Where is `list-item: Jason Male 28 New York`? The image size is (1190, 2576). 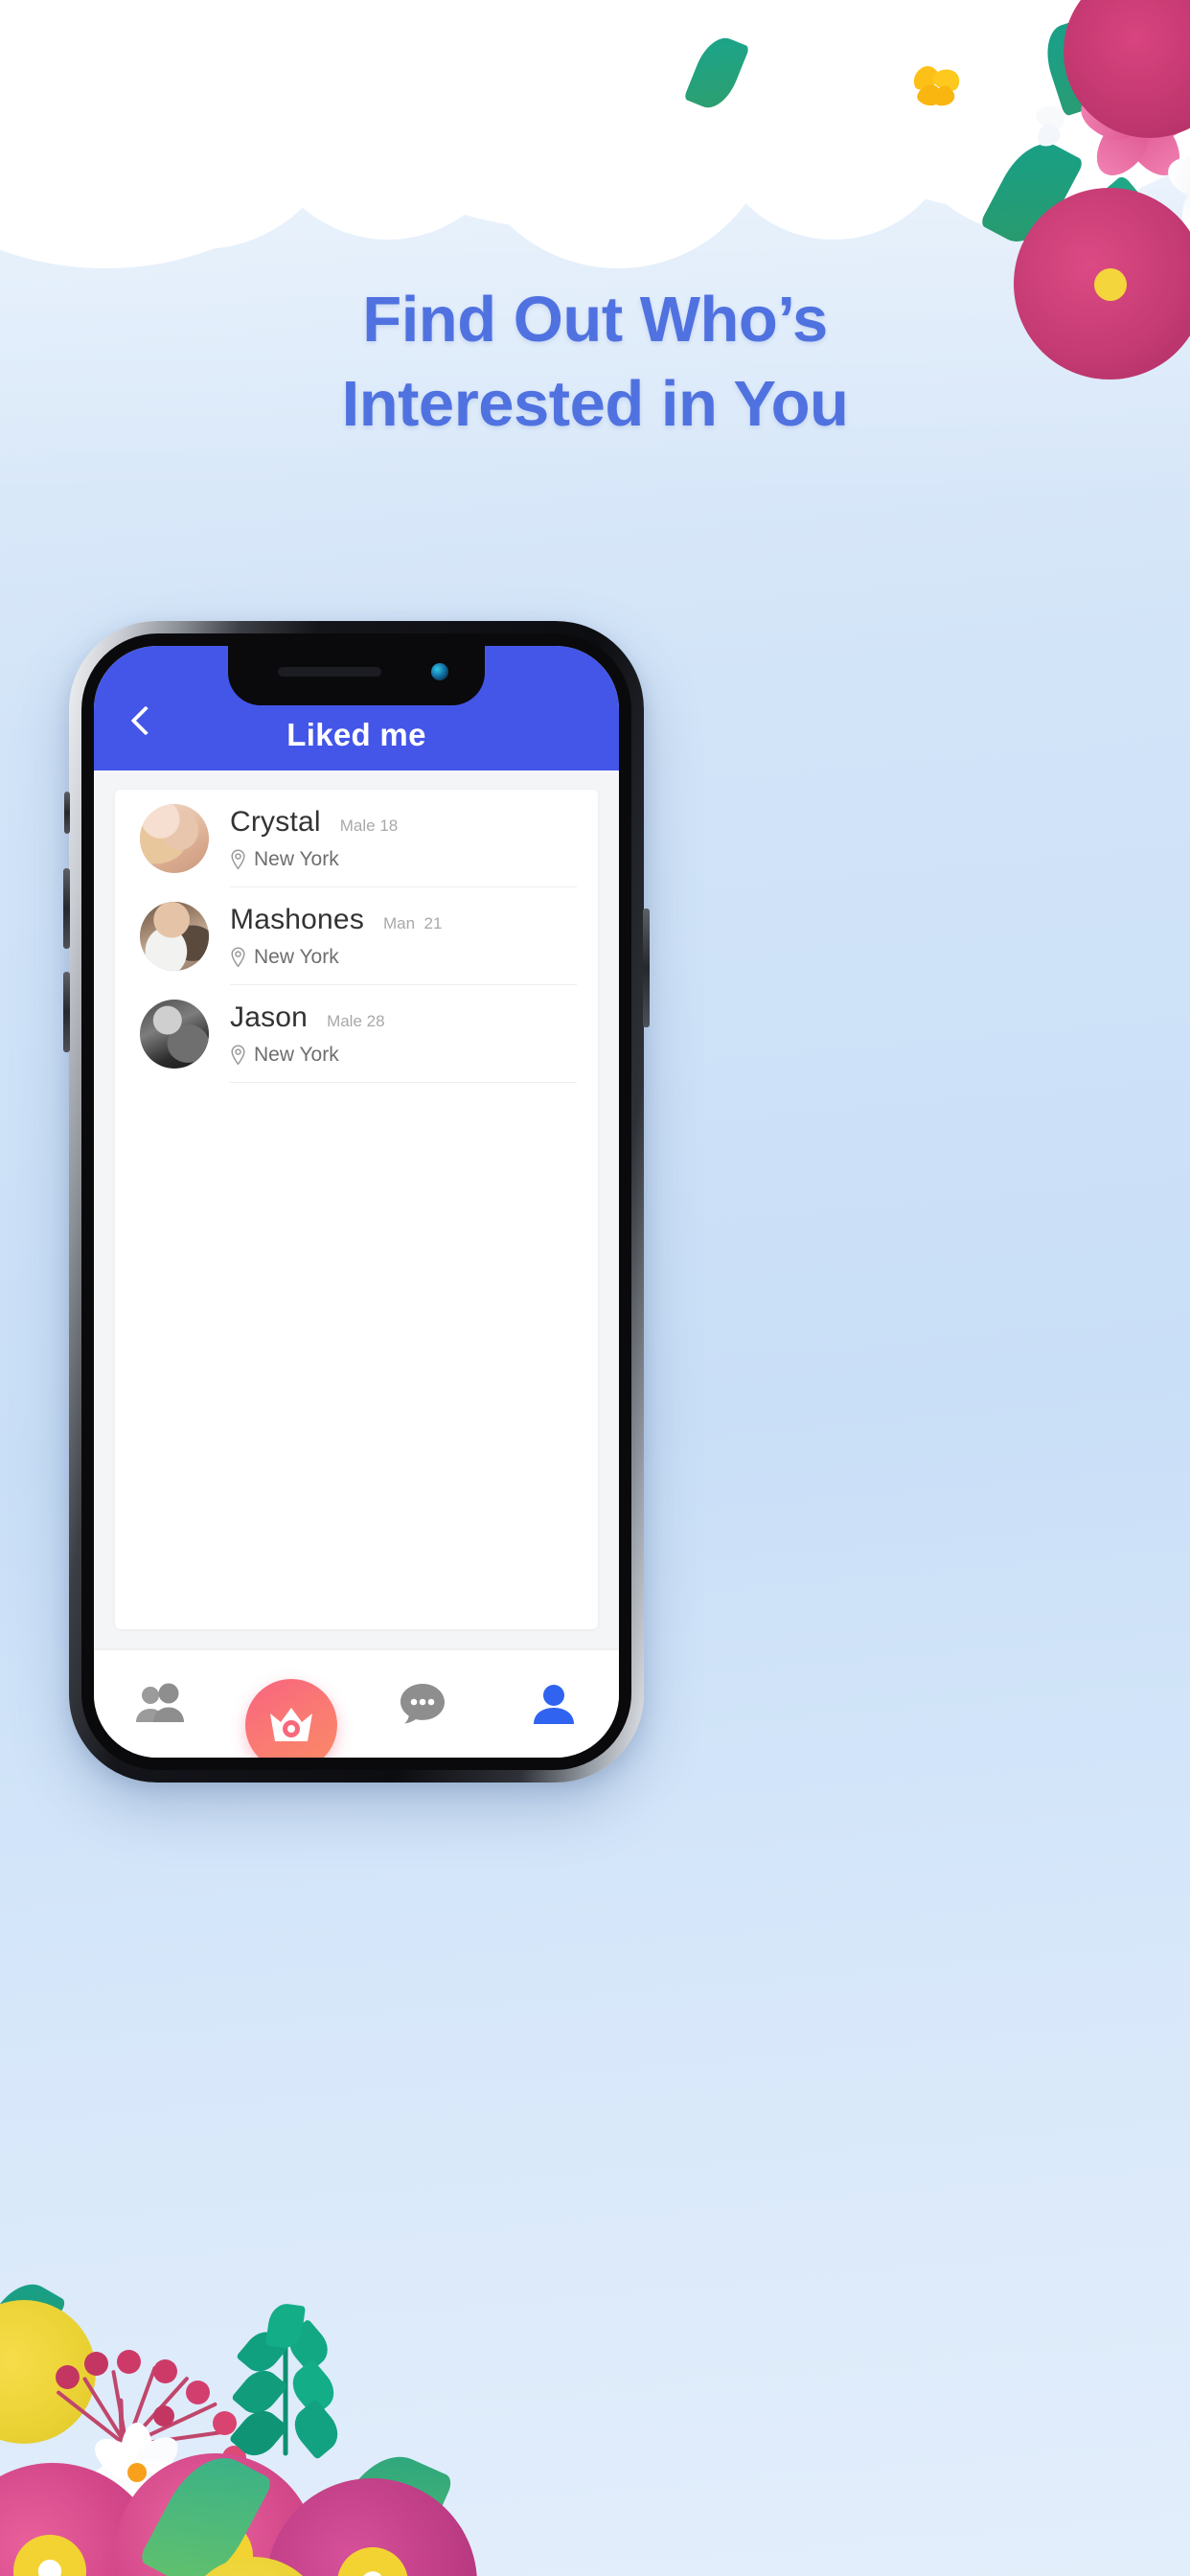
list-item: Jason Male 28 New York is located at coordinates (357, 1034).